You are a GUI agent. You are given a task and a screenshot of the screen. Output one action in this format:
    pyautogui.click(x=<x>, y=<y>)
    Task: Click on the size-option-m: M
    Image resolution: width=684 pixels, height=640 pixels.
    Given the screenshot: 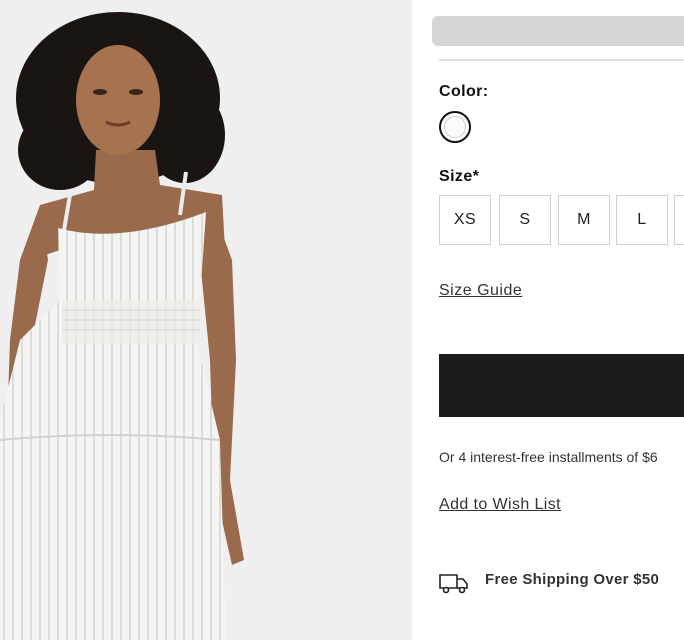 What is the action you would take?
    pyautogui.click(x=584, y=220)
    